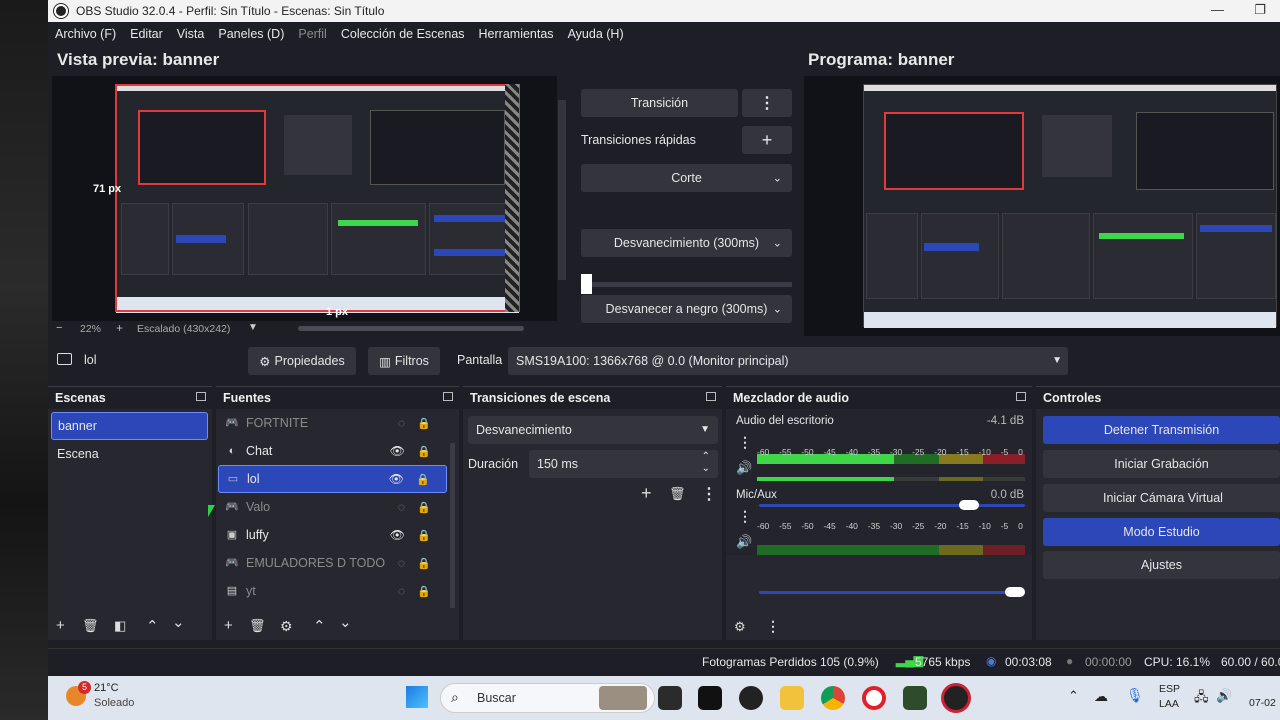  Describe the element at coordinates (452, 525) in the screenshot. I see `sources-scrollbar` at that location.